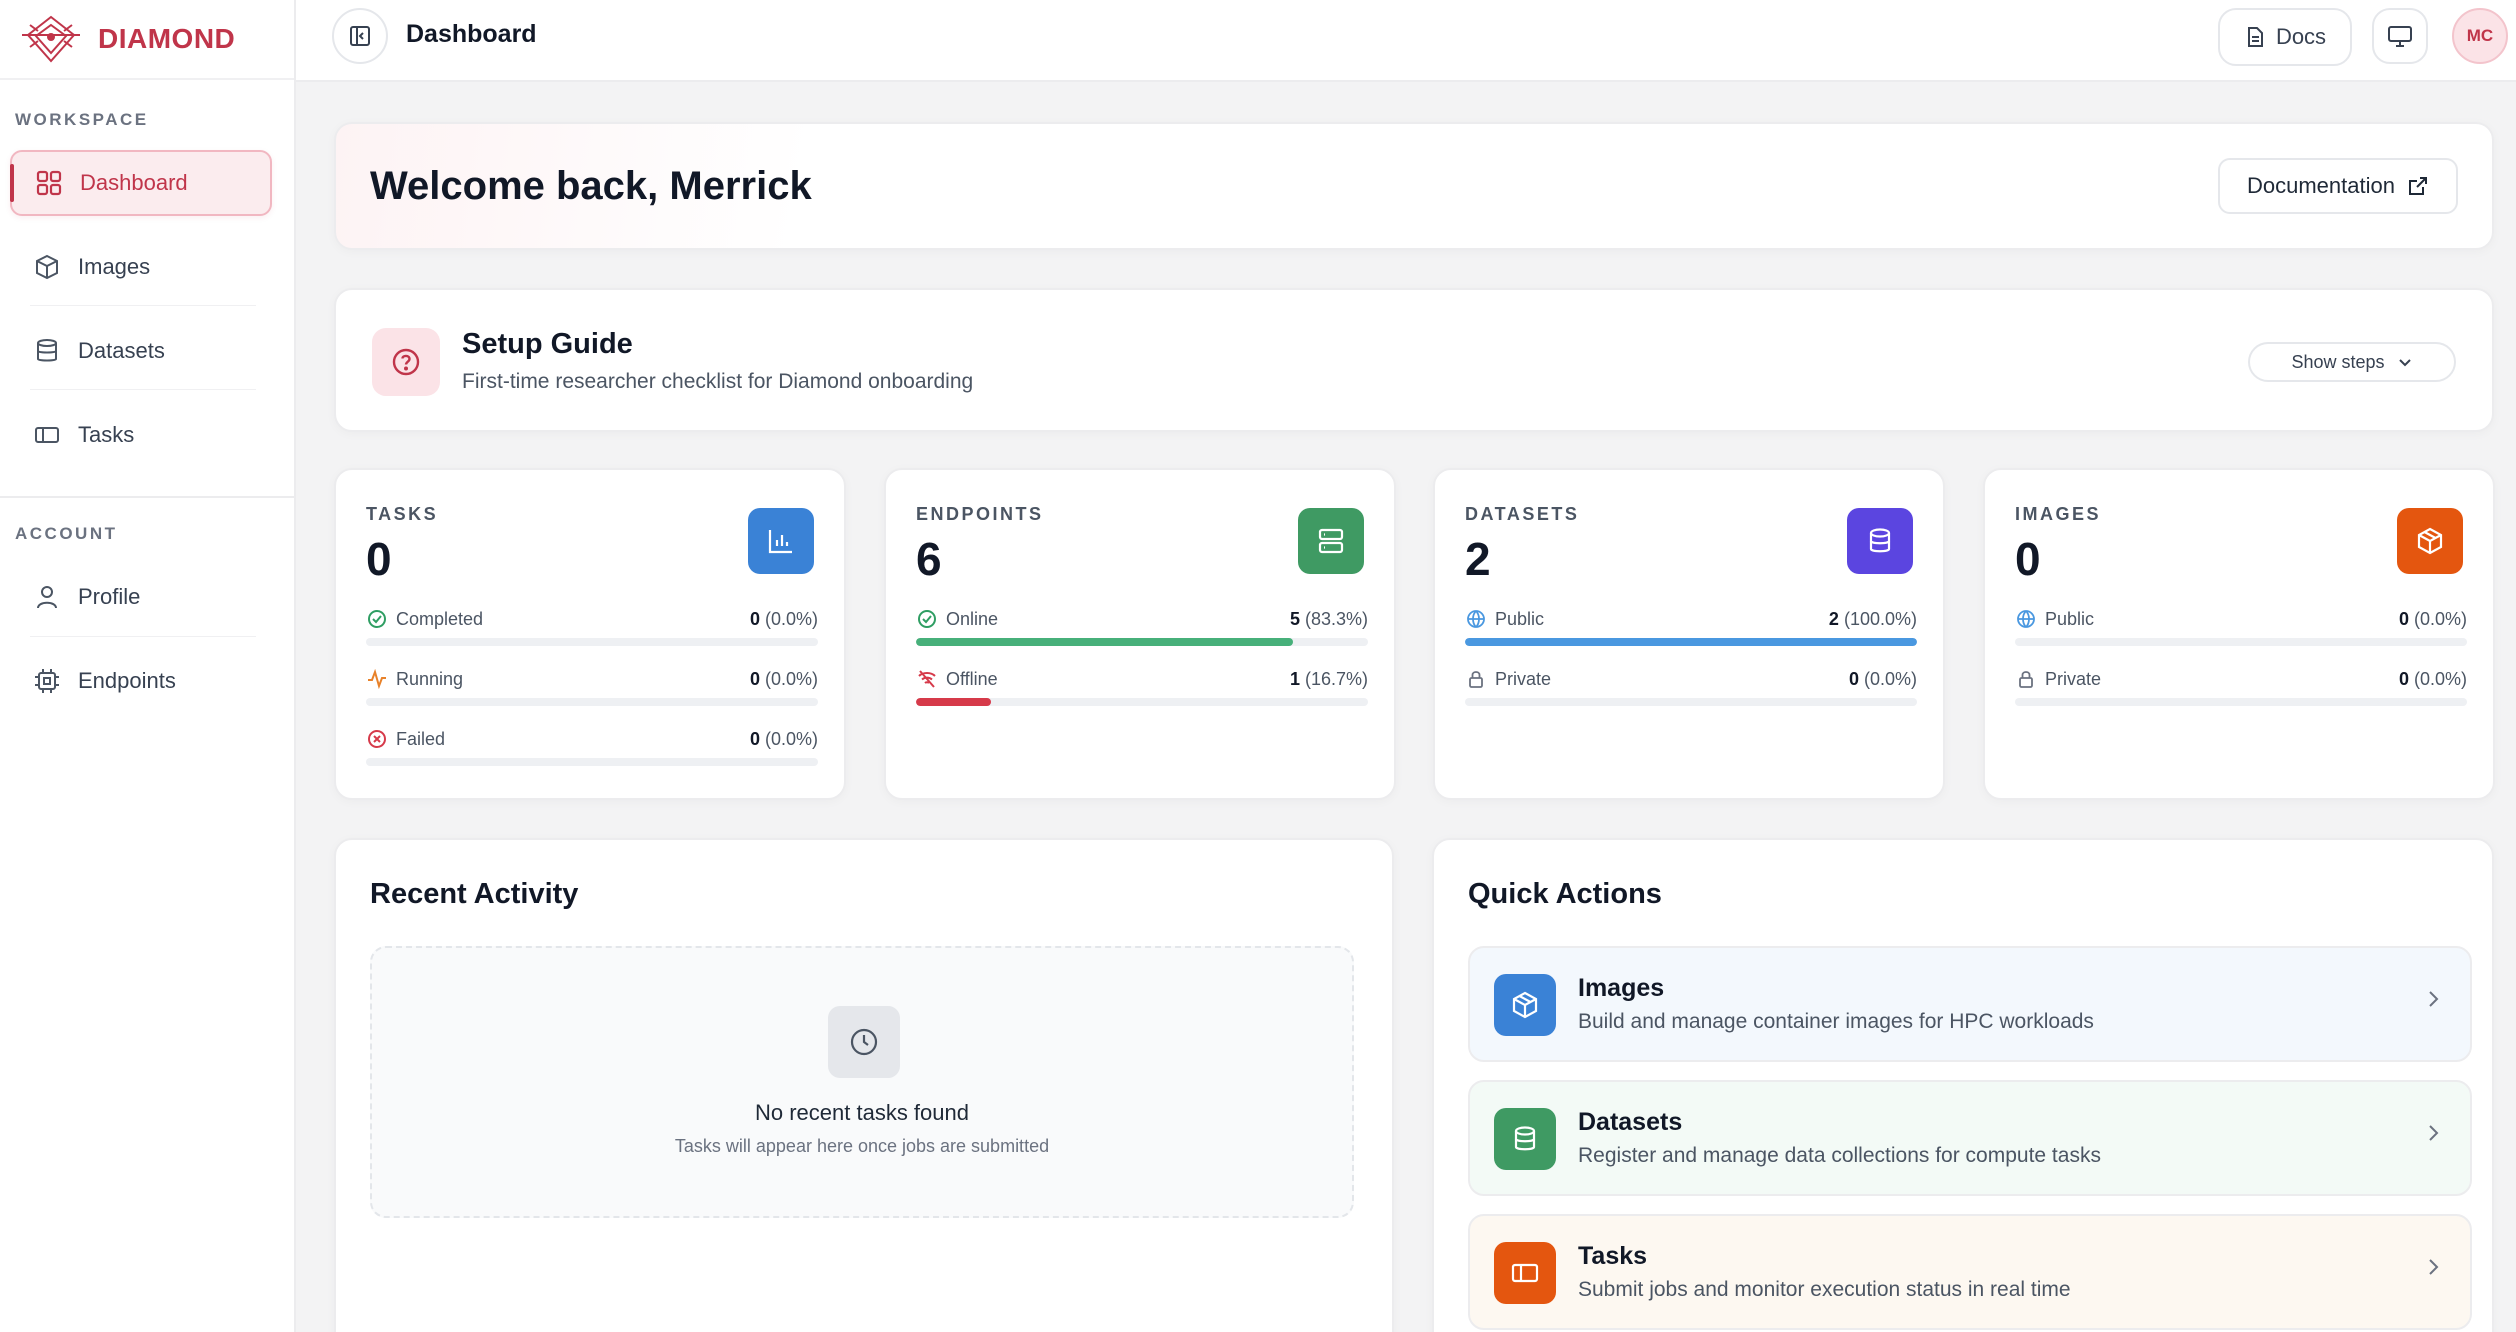  I want to click on sidebar-item-label: Tasks, so click(106, 434).